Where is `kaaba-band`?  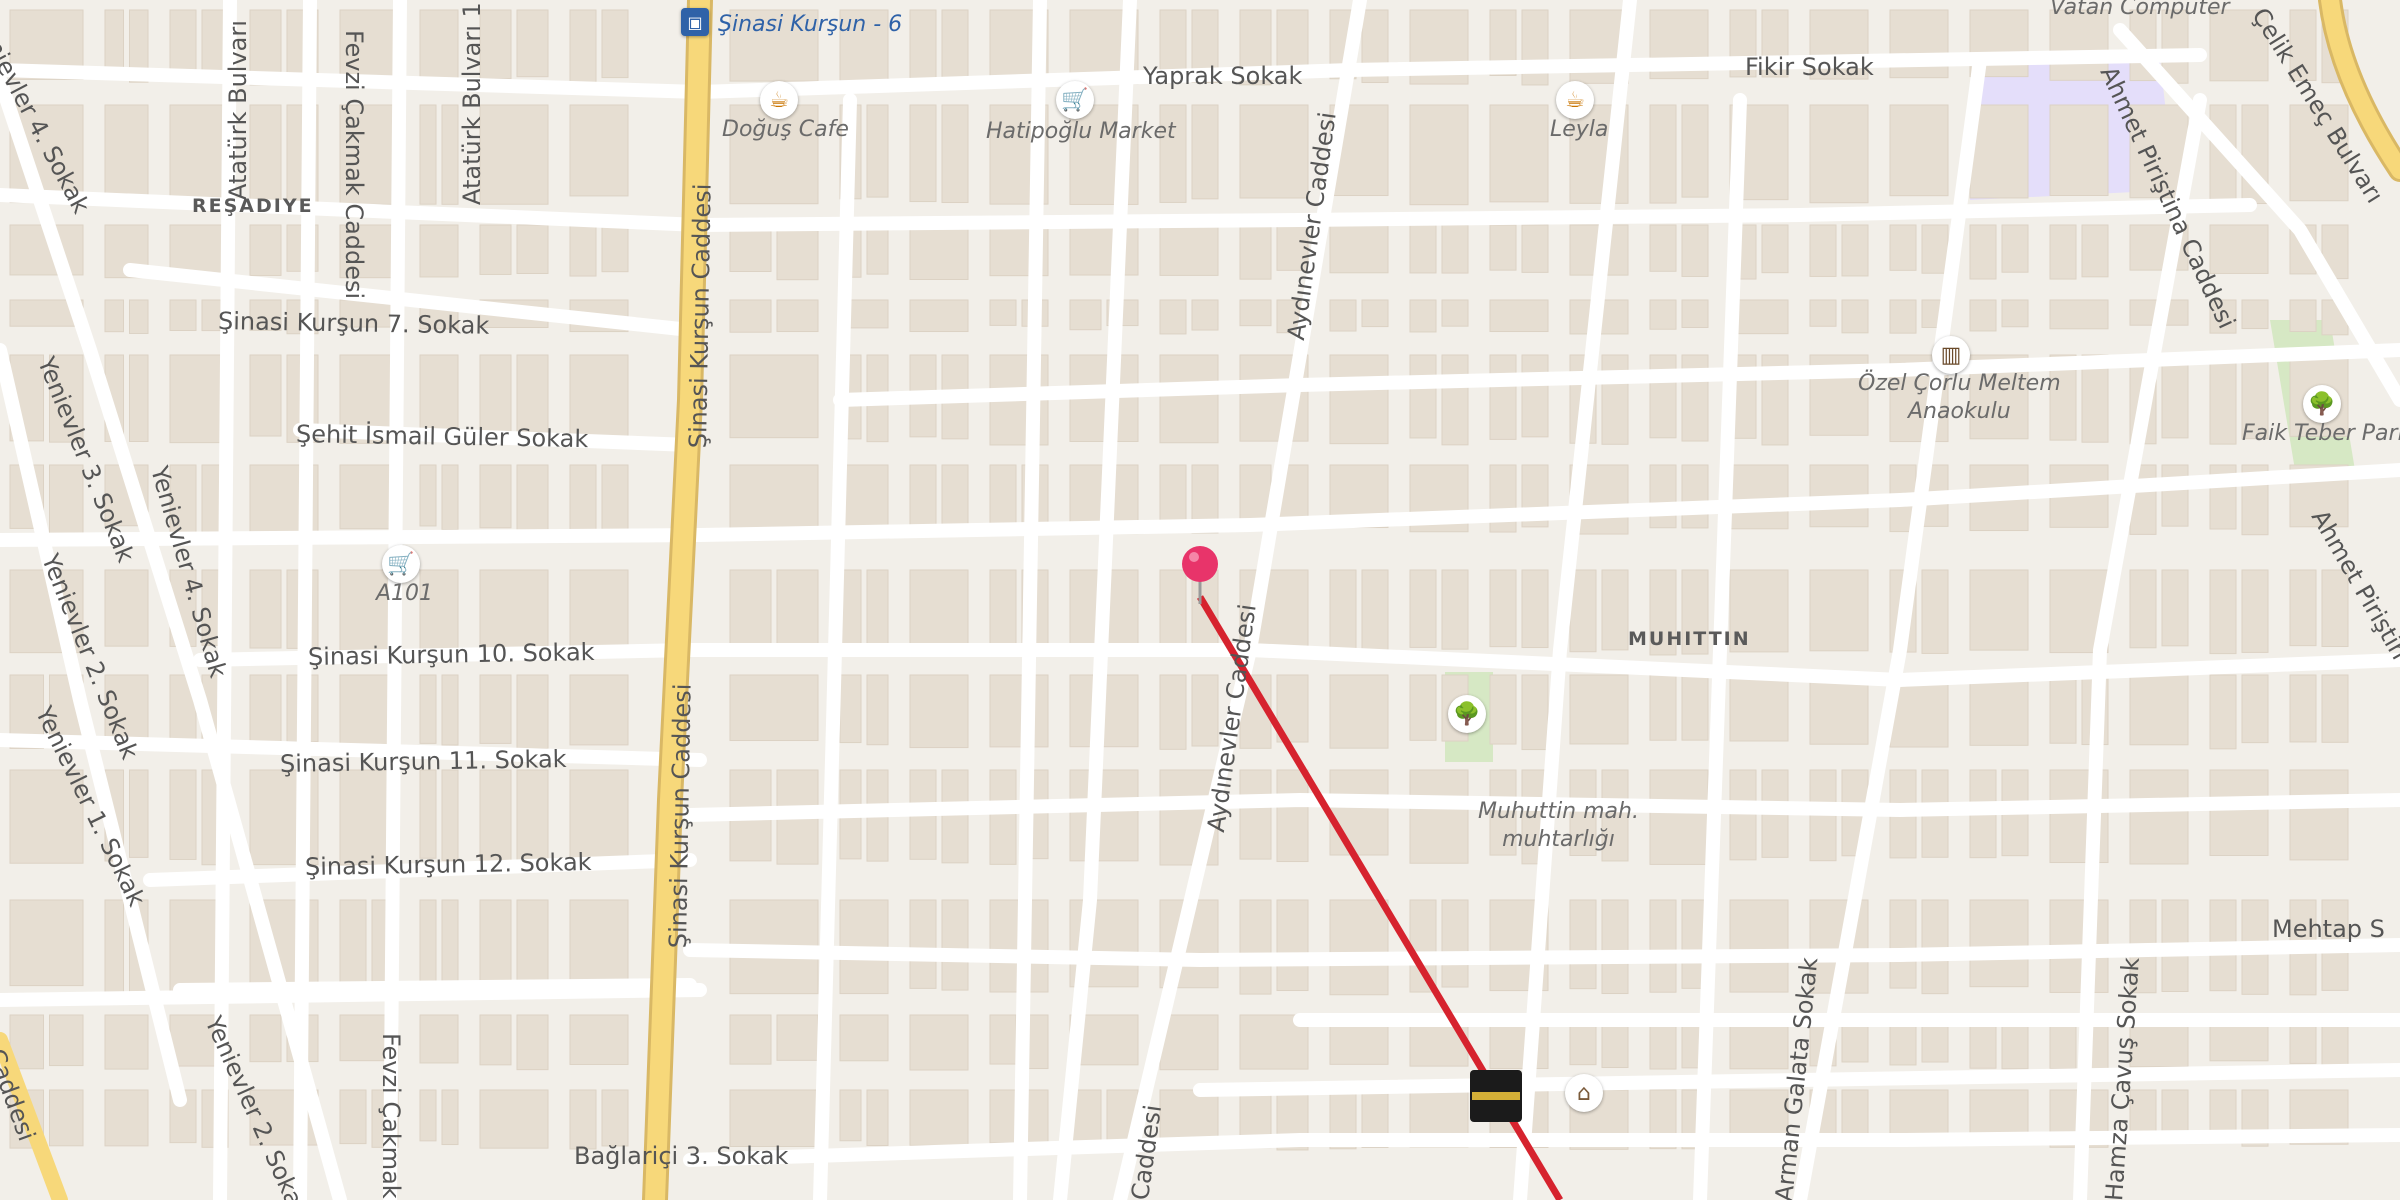
kaaba-band is located at coordinates (1496, 1096).